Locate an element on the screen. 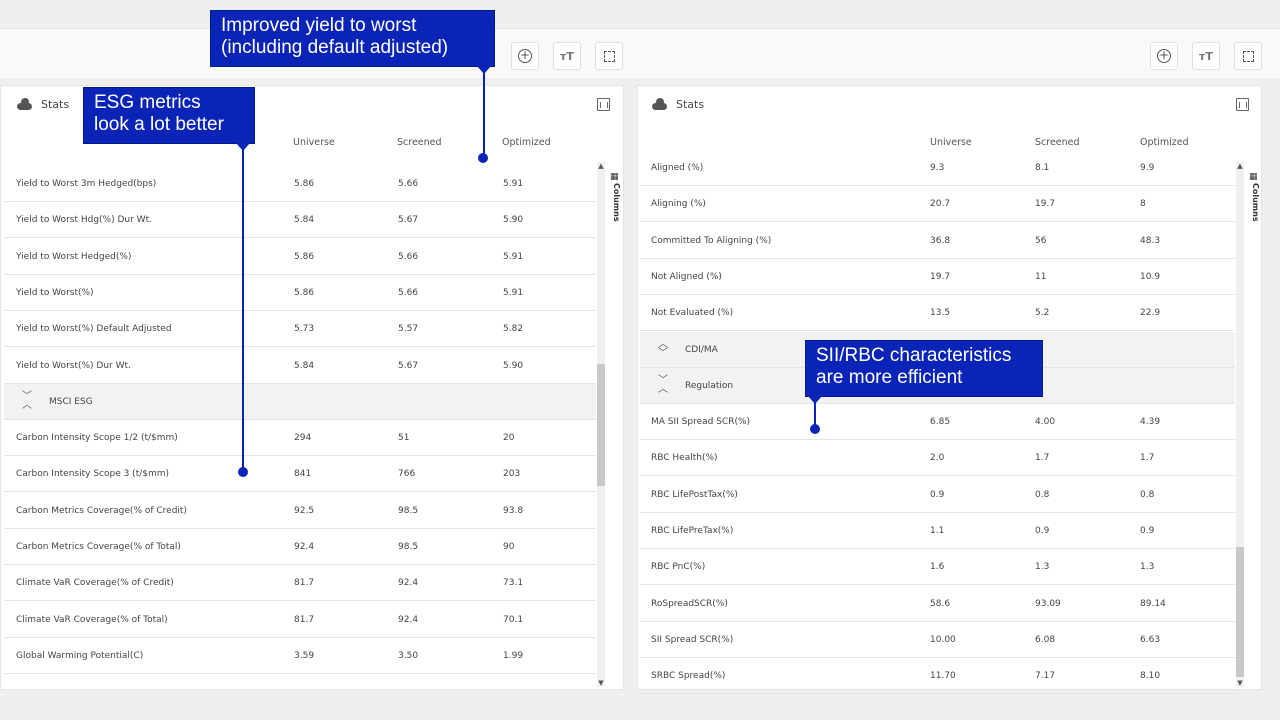 The height and width of the screenshot is (720, 1280). cell-screened: 0.9 is located at coordinates (1042, 531).